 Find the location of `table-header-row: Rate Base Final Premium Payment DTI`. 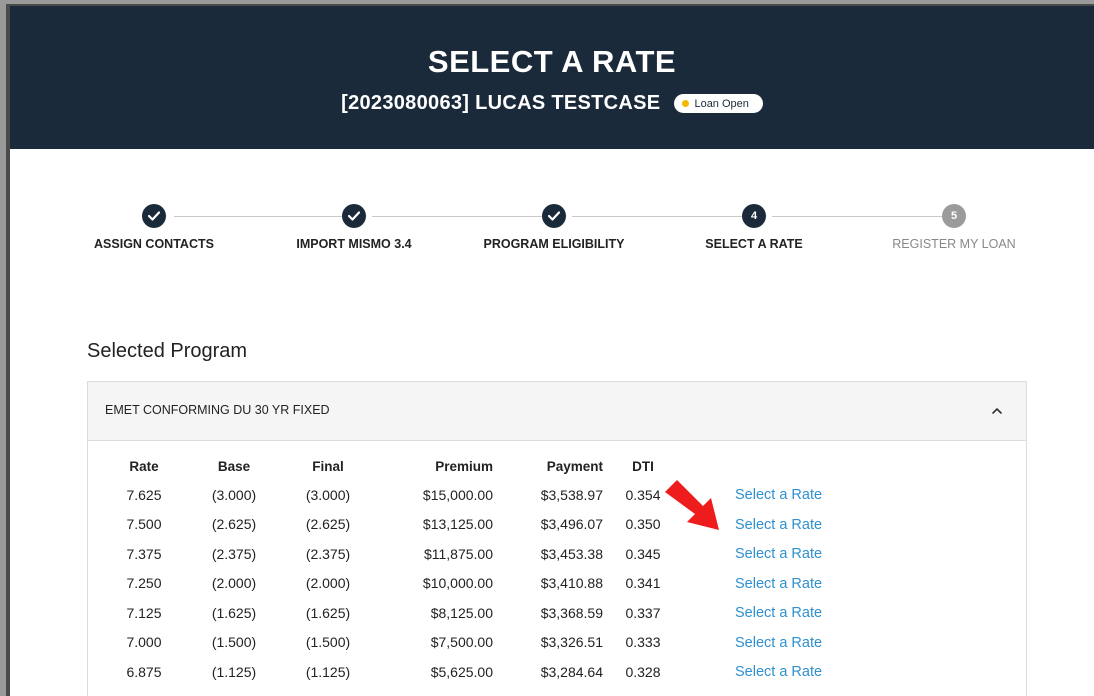

table-header-row: Rate Base Final Premium Payment DTI is located at coordinates (496, 466).